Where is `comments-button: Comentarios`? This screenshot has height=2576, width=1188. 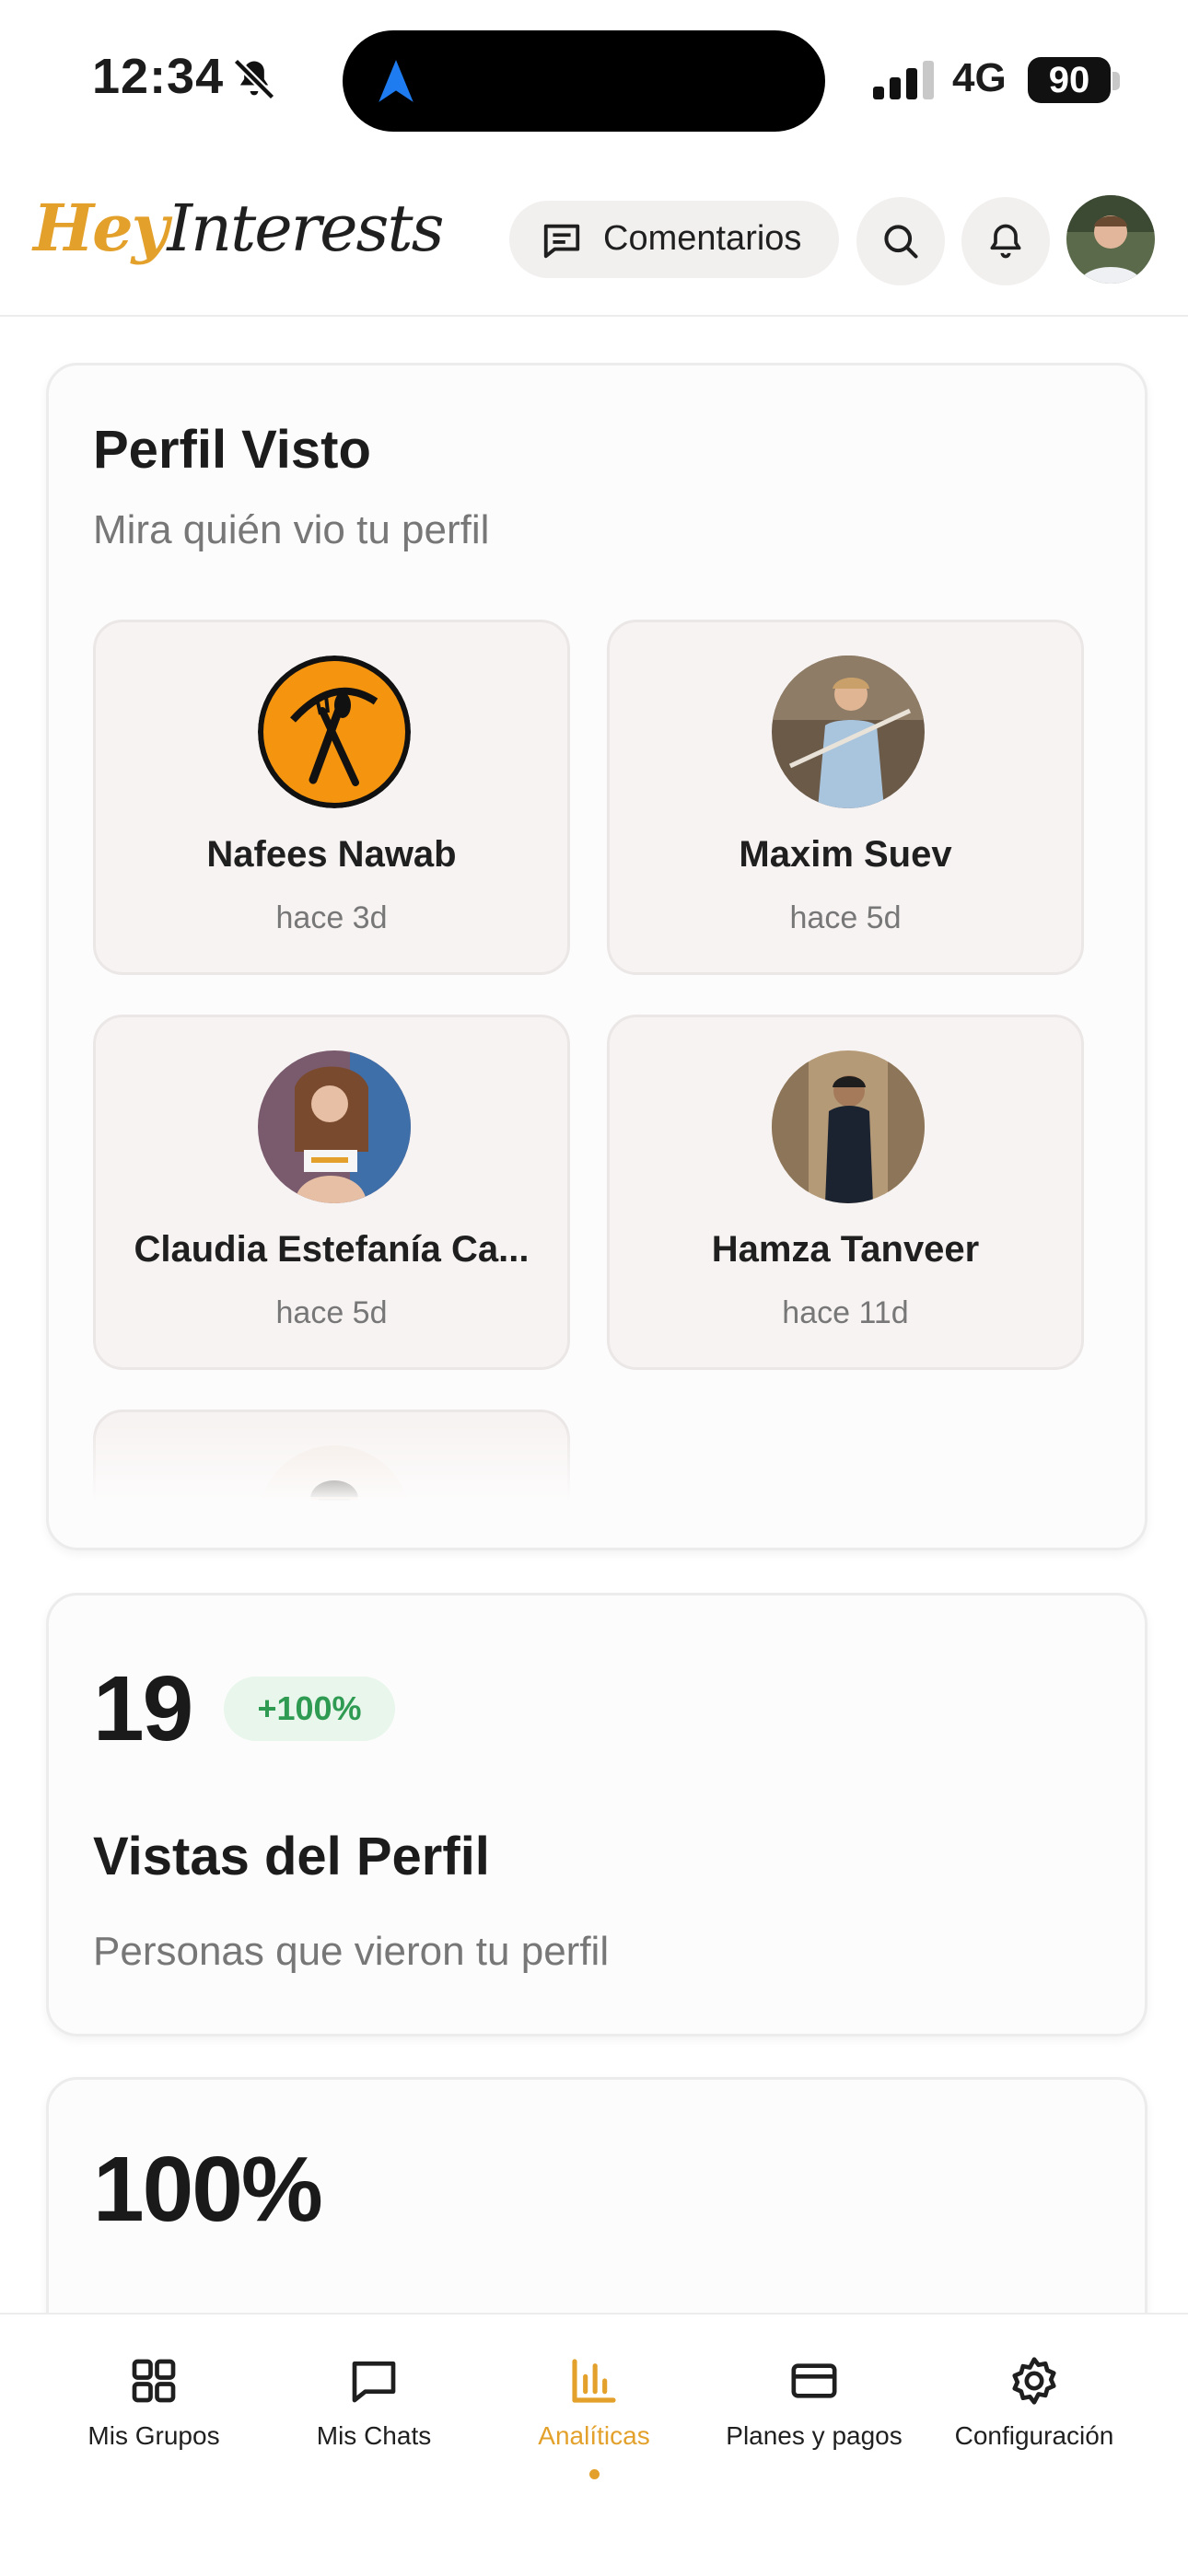 comments-button: Comentarios is located at coordinates (674, 239).